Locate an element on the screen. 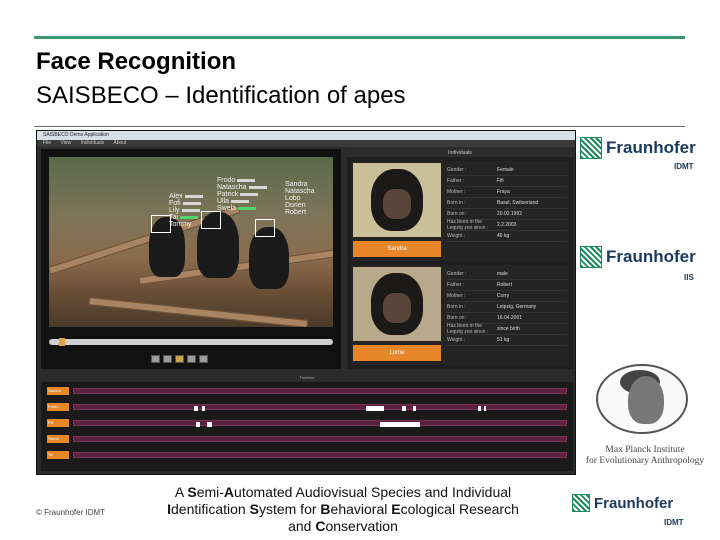 The height and width of the screenshot is (540, 720). tag-name: Fofi is located at coordinates (175, 203).